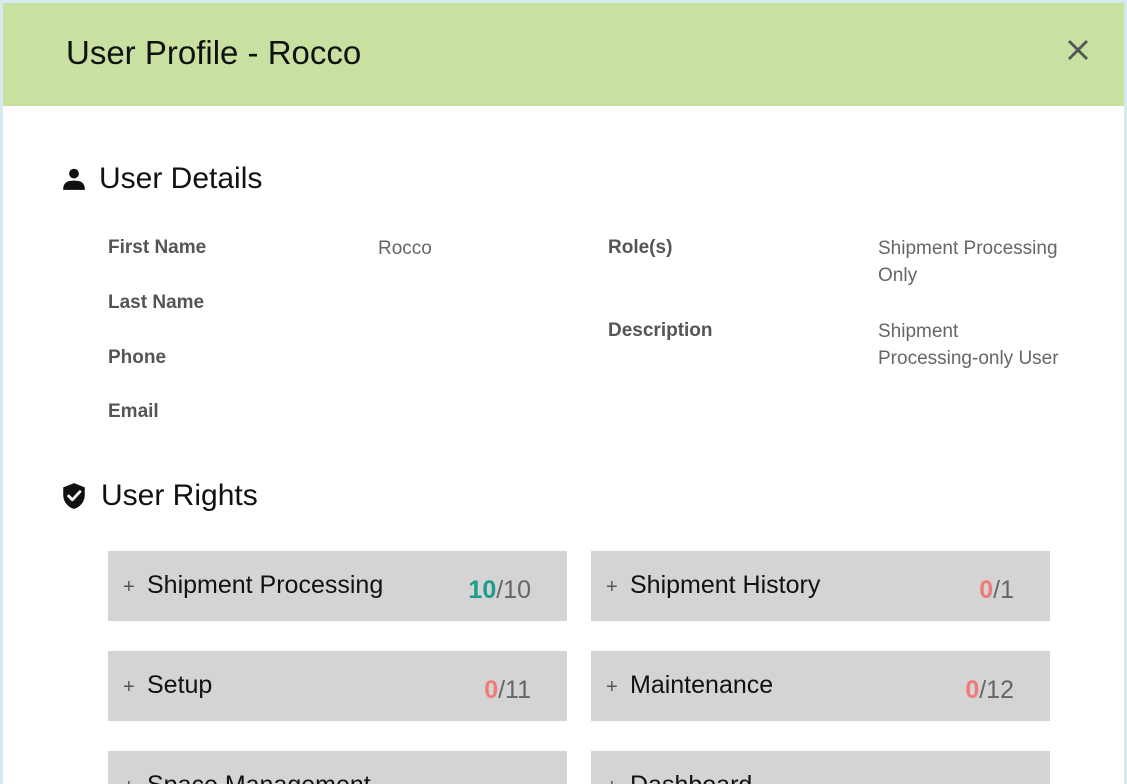 The image size is (1127, 784). What do you see at coordinates (74, 179) in the screenshot?
I see `person-icon` at bounding box center [74, 179].